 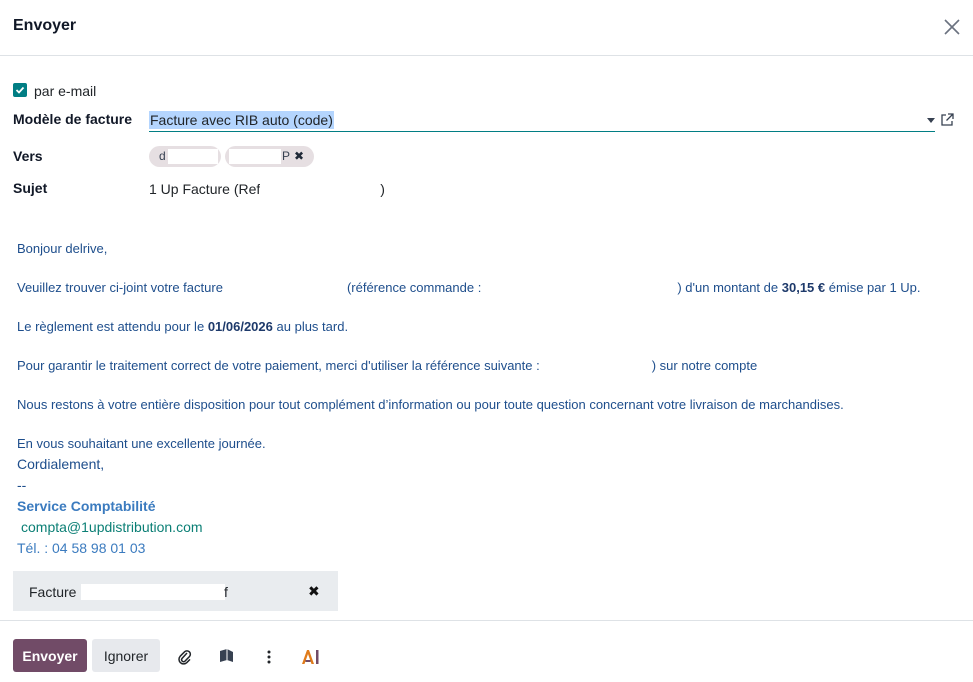 I want to click on email-checkbox, so click(x=20, y=90).